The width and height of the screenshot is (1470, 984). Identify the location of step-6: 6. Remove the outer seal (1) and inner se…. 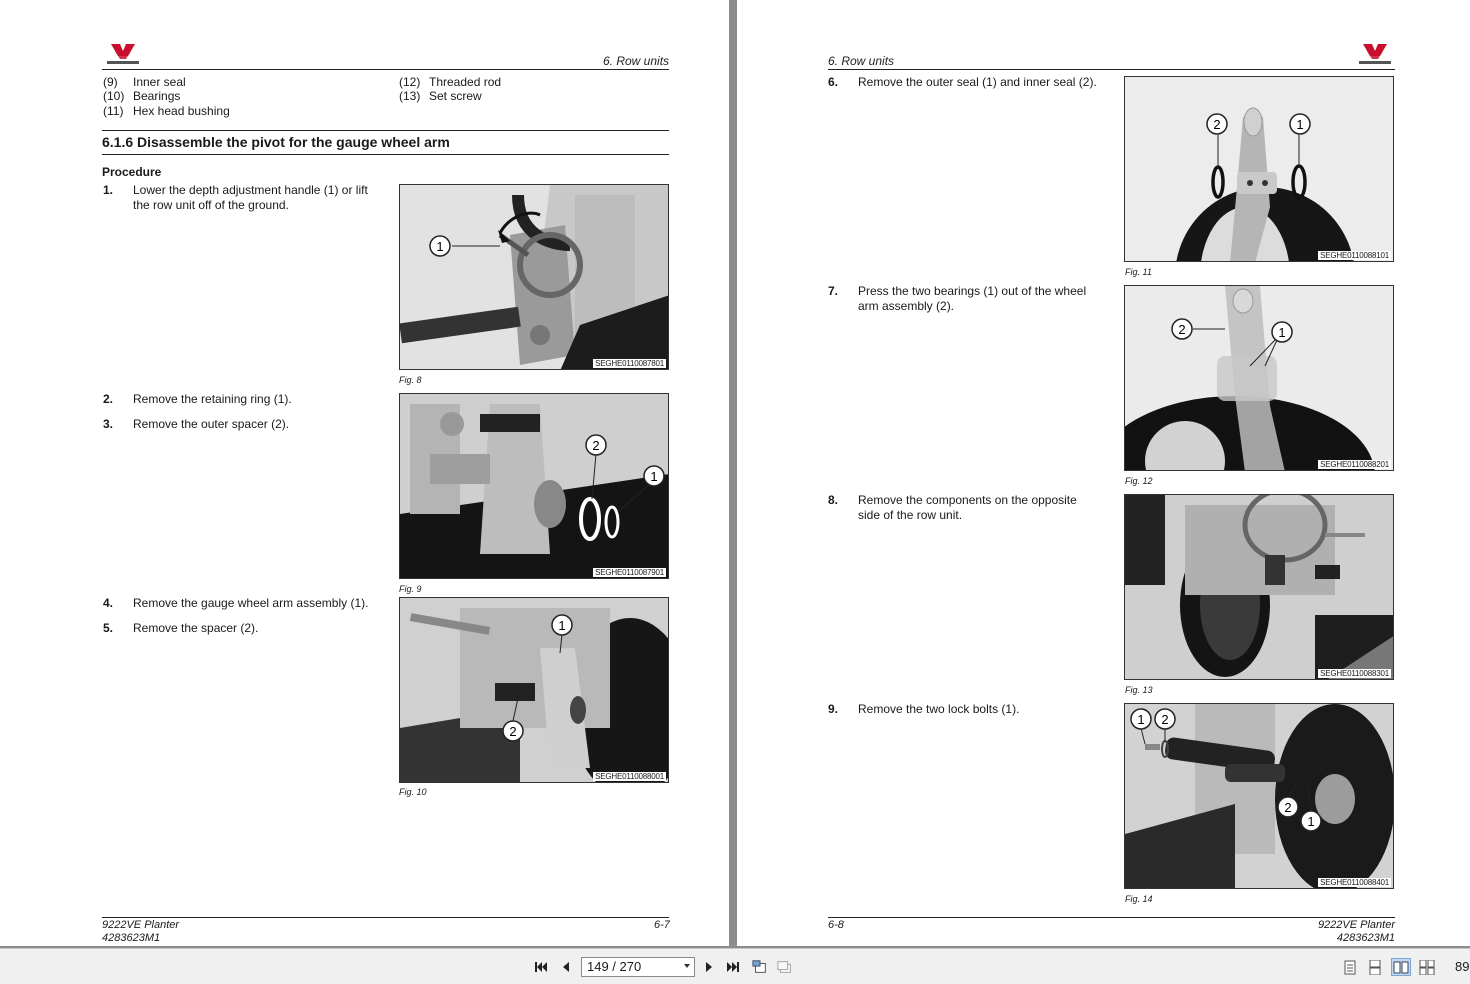
(962, 82).